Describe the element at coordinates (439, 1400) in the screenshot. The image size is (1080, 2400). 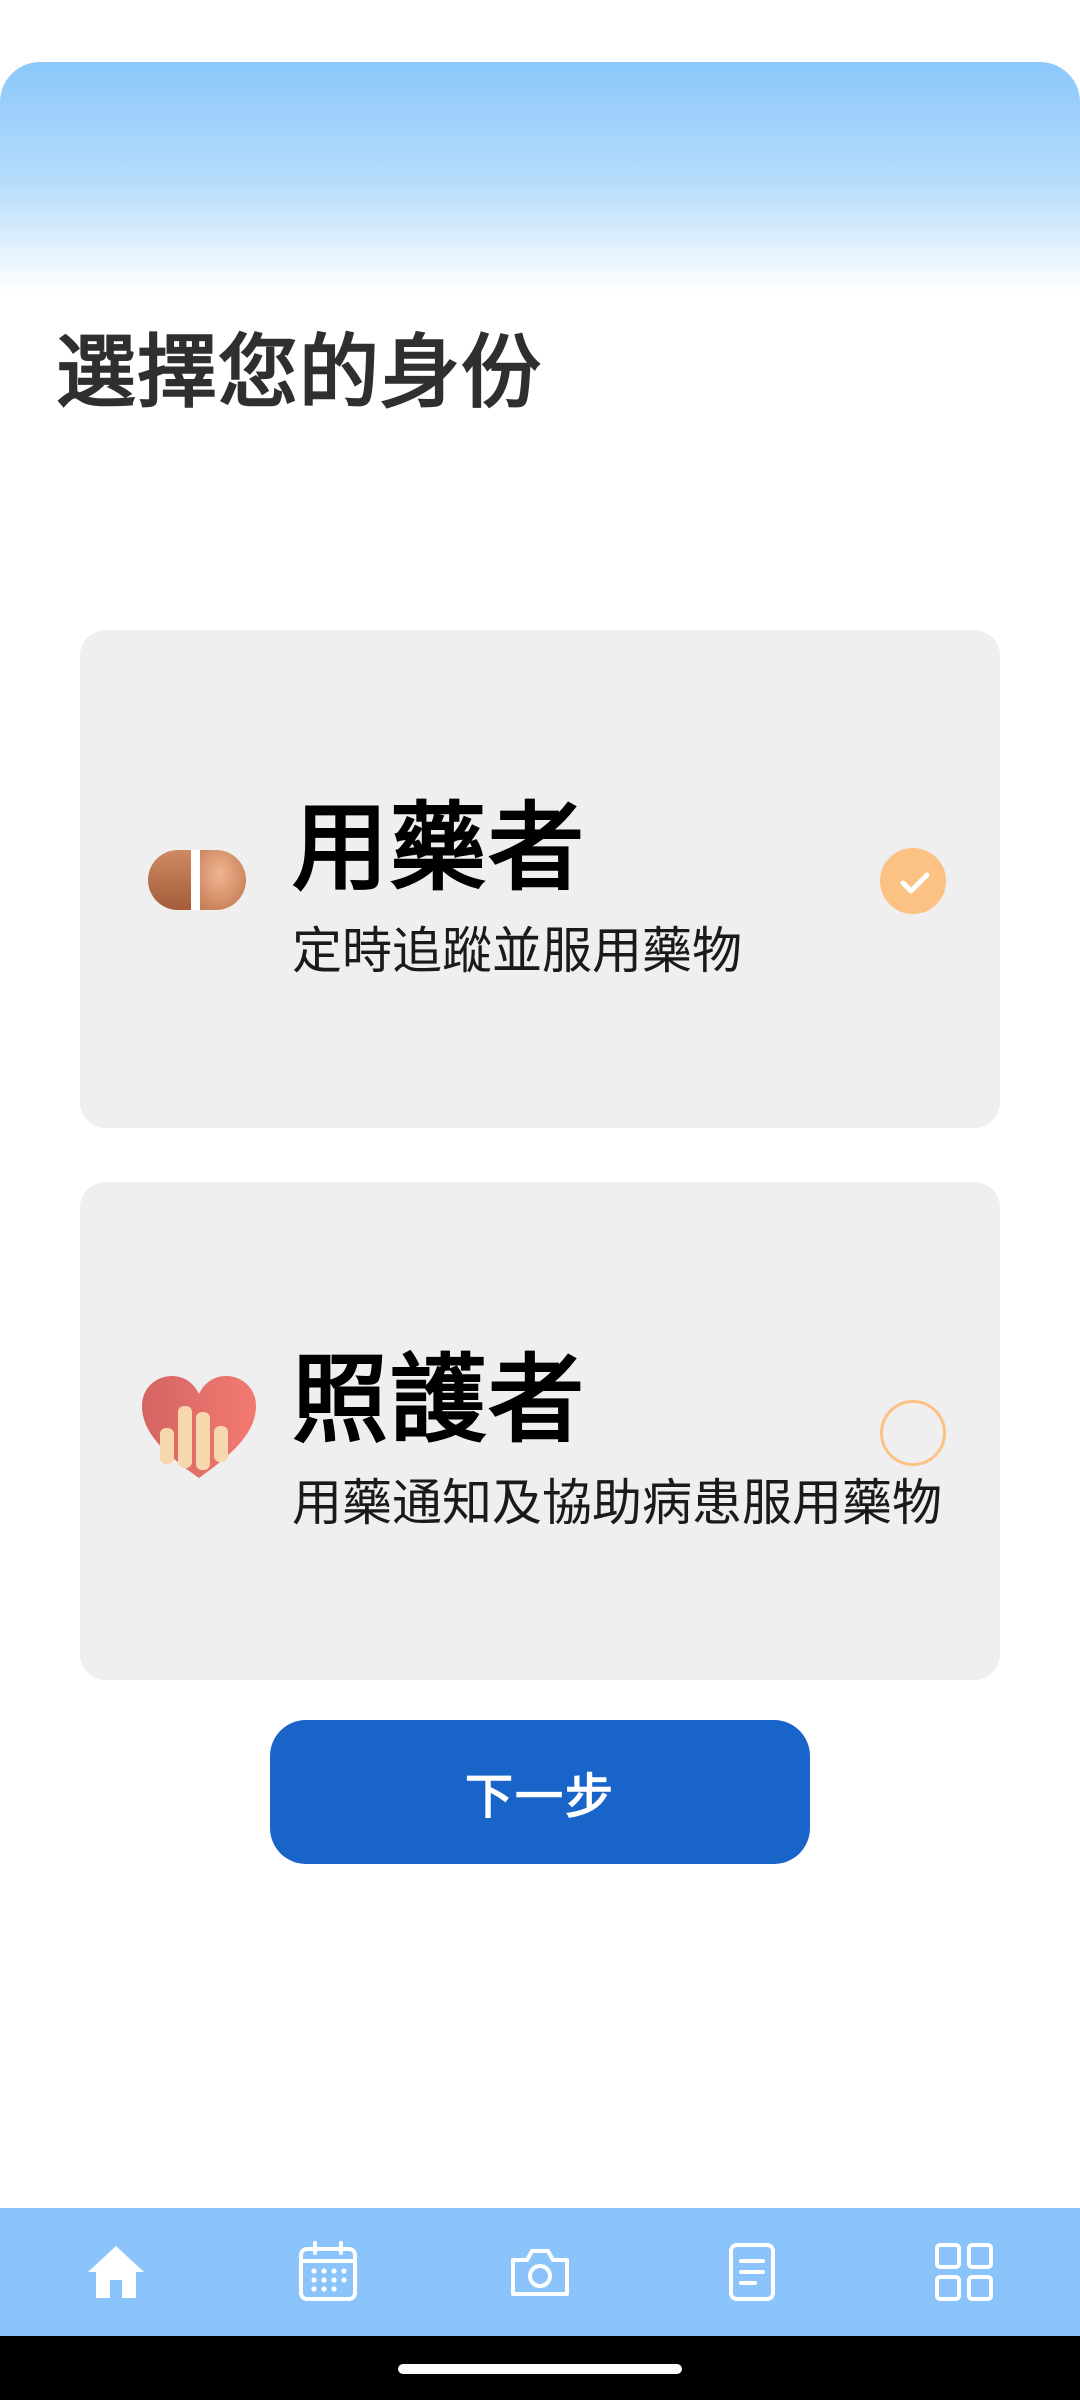
I see `role-name: 照護者` at that location.